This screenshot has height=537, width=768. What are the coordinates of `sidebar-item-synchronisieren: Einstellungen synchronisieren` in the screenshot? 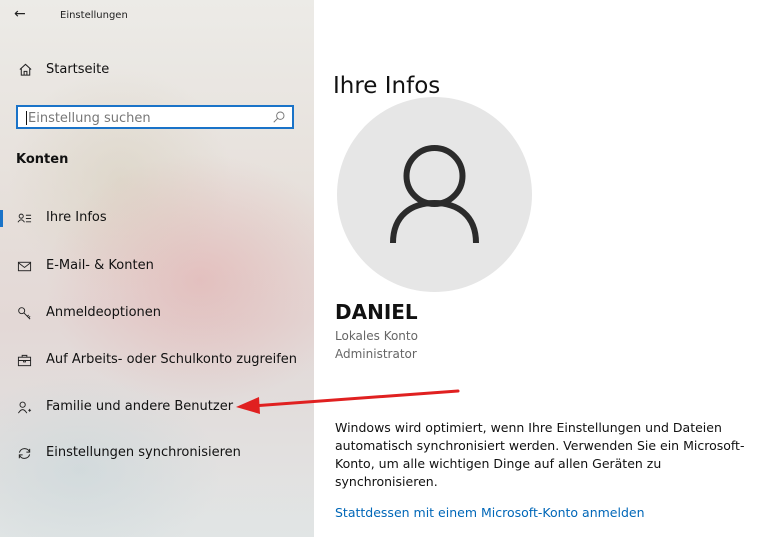 It's located at (157, 453).